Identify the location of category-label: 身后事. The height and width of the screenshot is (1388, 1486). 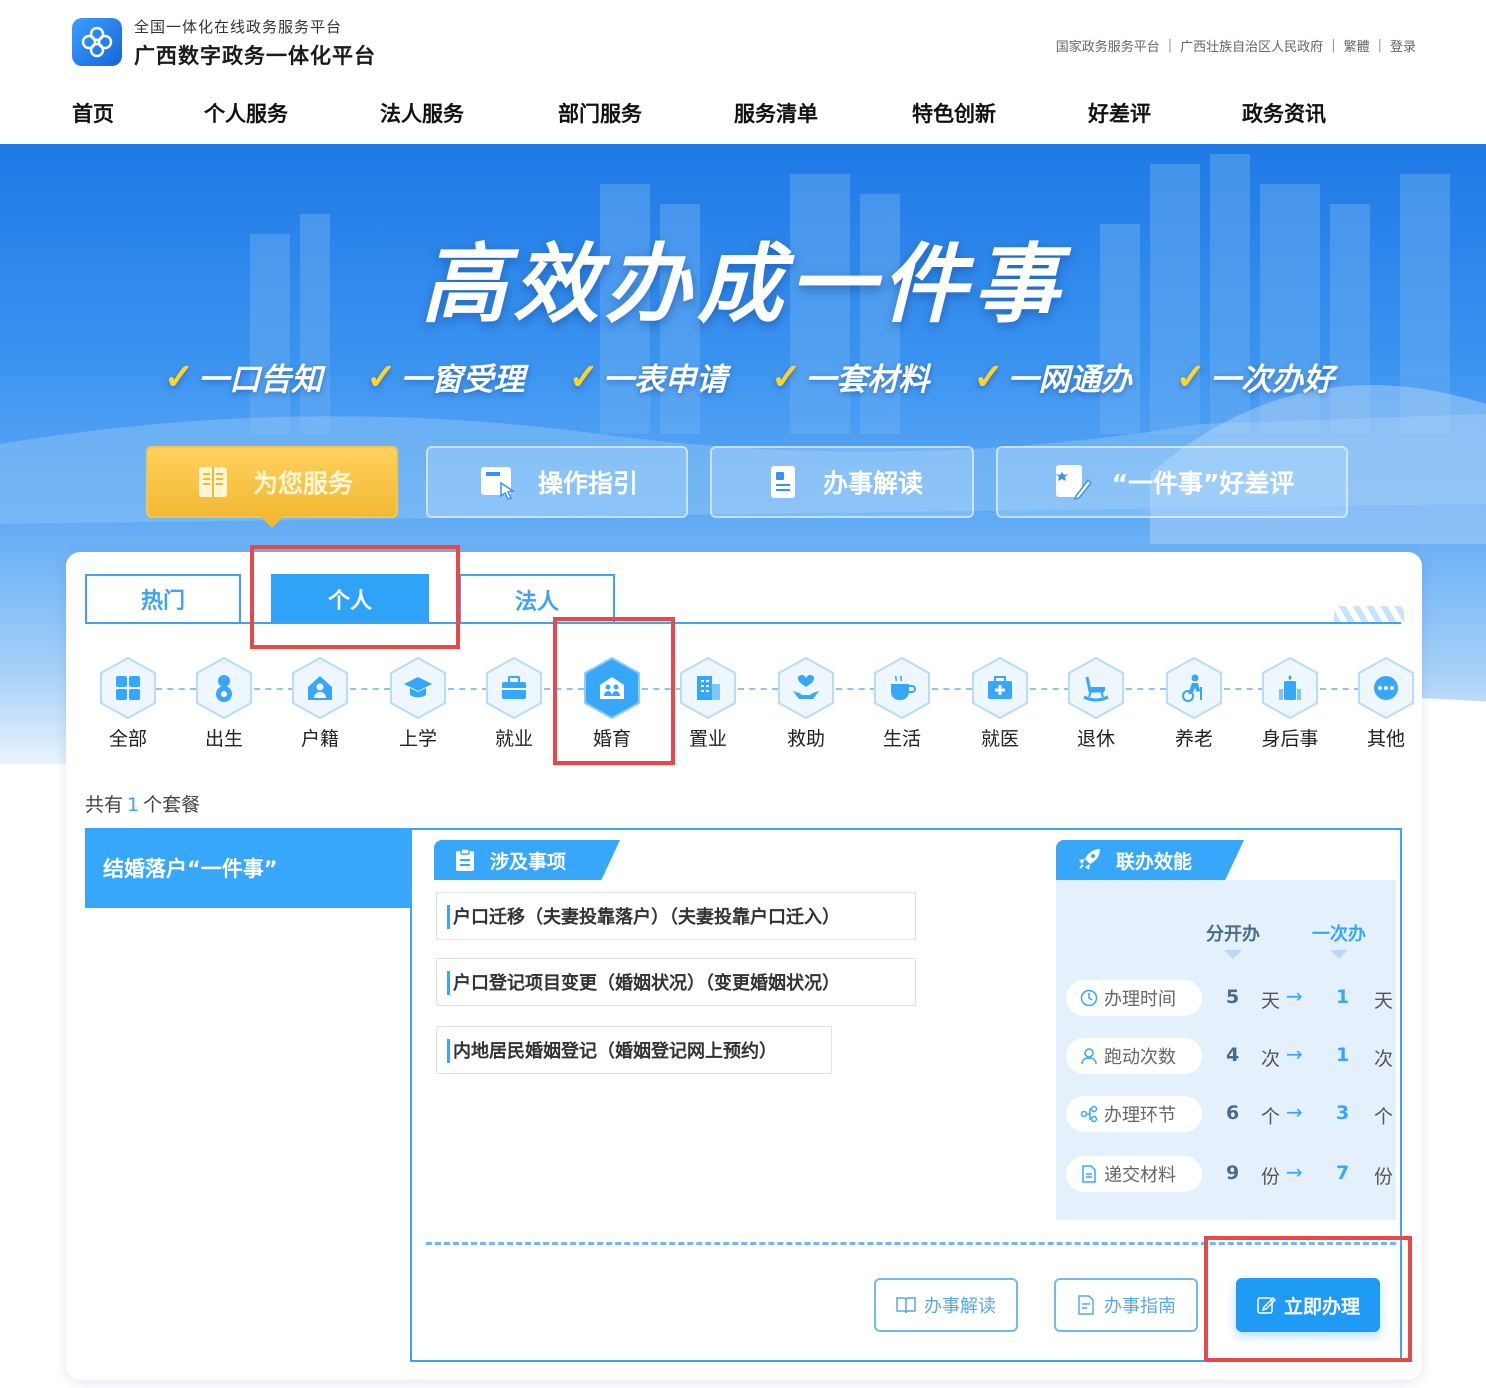
(1290, 739).